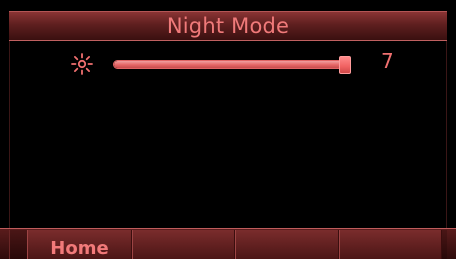 The image size is (456, 259). What do you see at coordinates (18, 244) in the screenshot?
I see `softkey-bar-left-edge` at bounding box center [18, 244].